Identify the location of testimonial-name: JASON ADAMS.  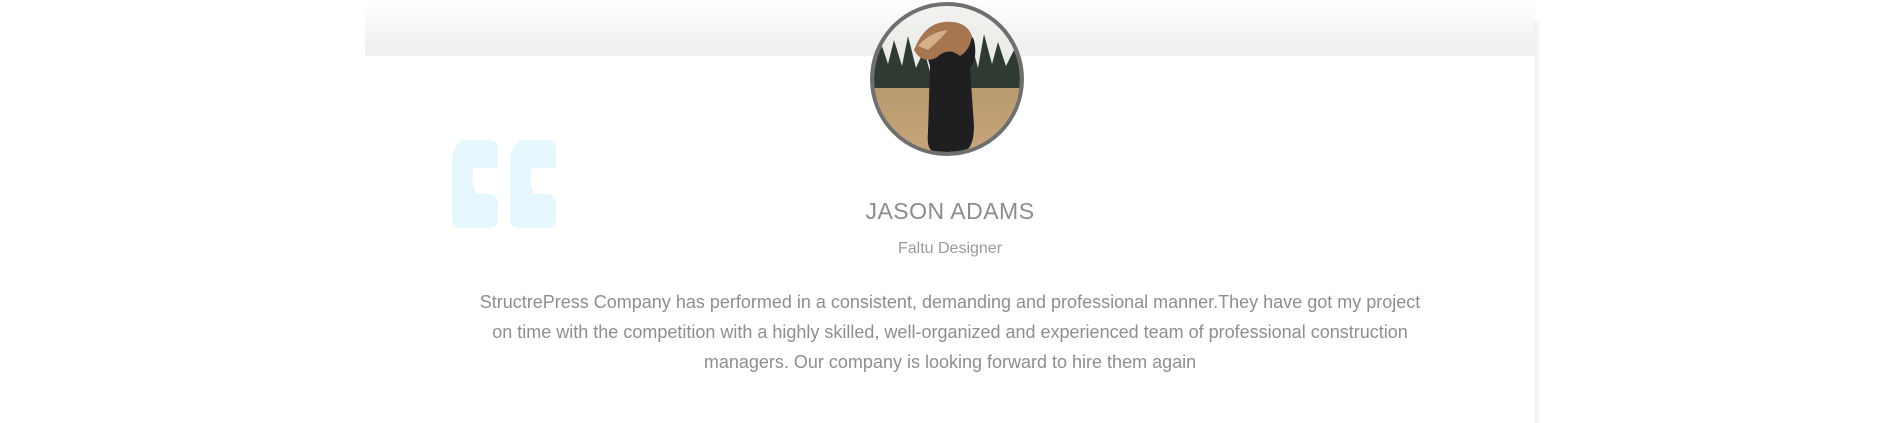
(950, 211).